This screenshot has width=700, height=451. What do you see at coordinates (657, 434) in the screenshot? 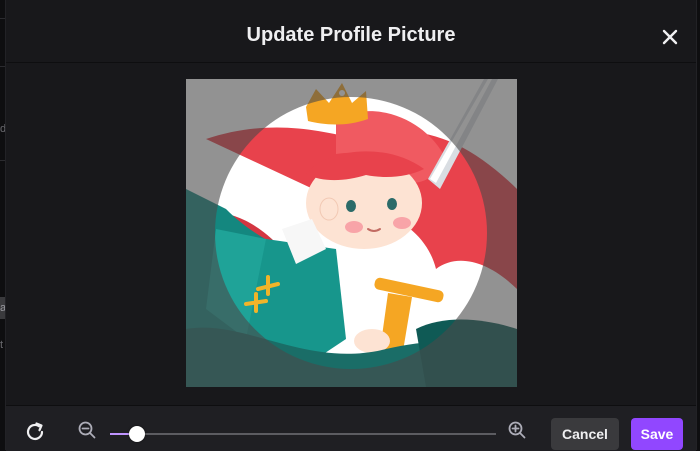
I see `save-button: Save` at bounding box center [657, 434].